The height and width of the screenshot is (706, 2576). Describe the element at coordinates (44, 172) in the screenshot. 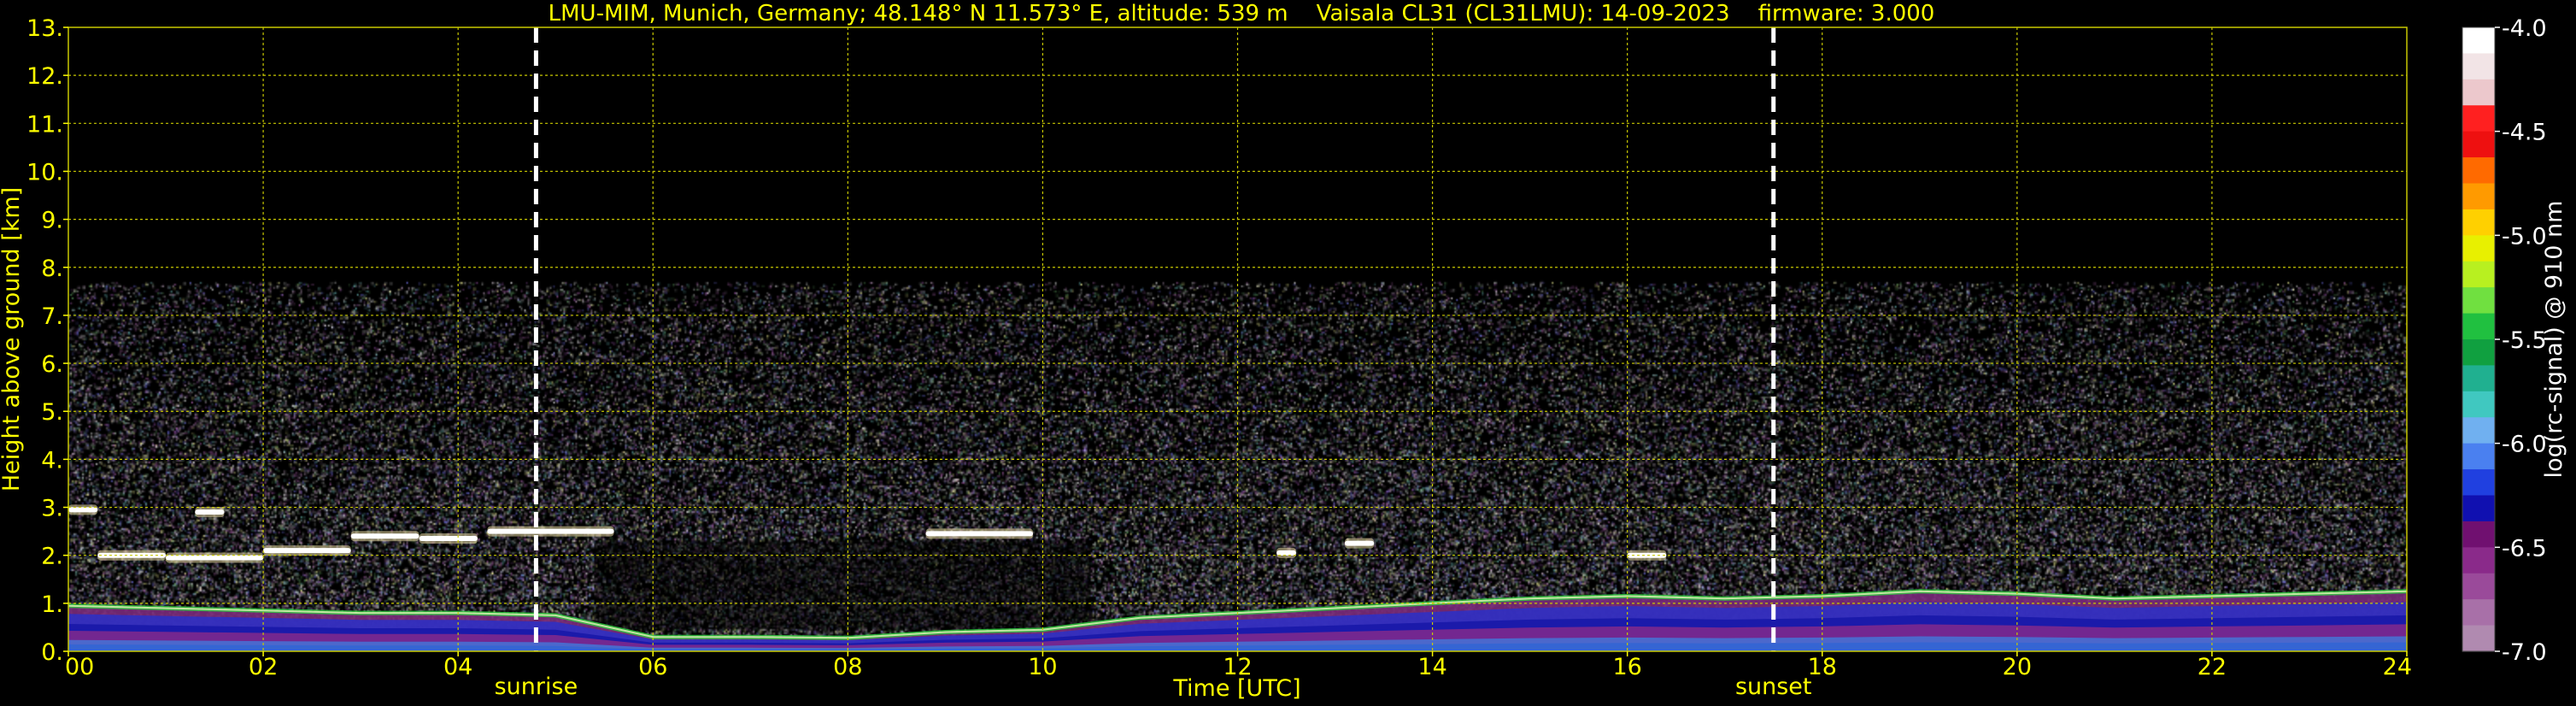

I see `y-tick-label: 10.` at that location.